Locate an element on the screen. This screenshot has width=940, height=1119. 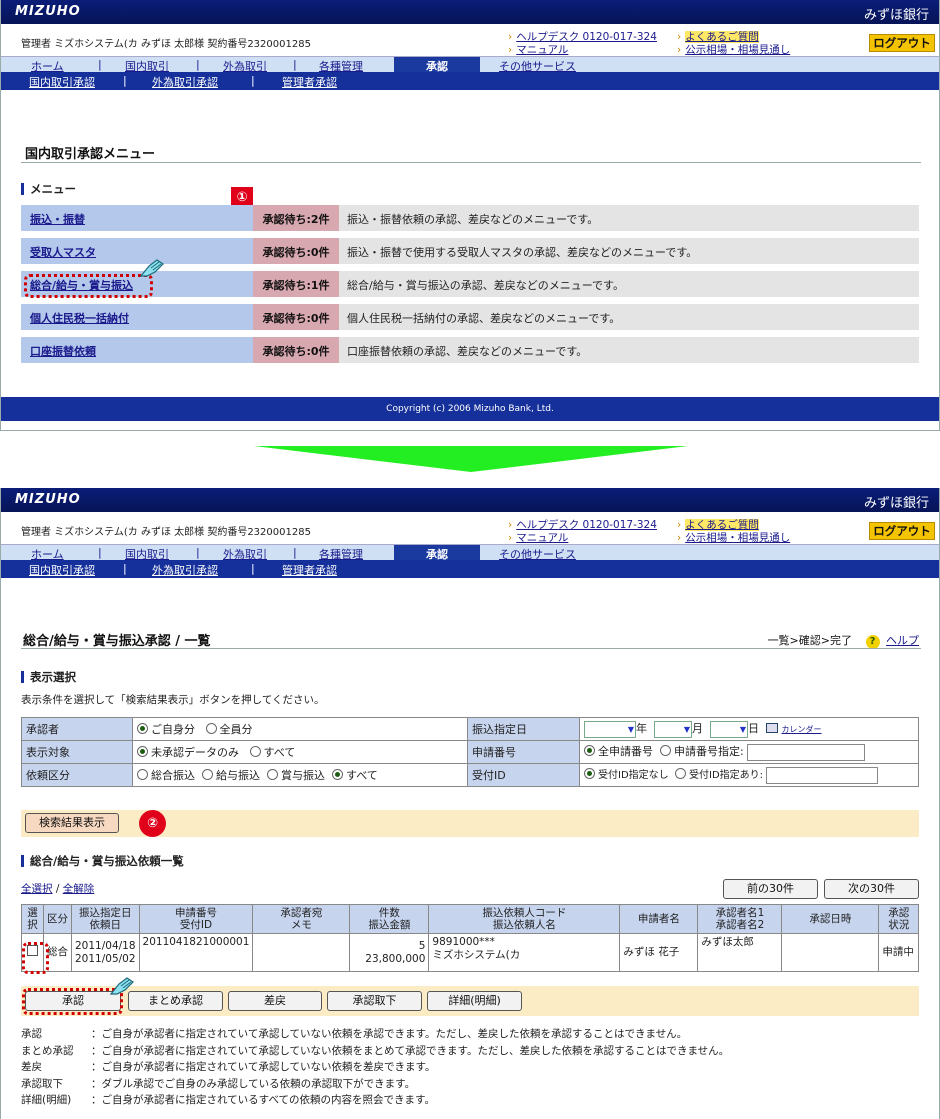
legend-text: ：ダブル承認でご自身のみ承認している依頼の承認取下ができます。 is located at coordinates (253, 1083).